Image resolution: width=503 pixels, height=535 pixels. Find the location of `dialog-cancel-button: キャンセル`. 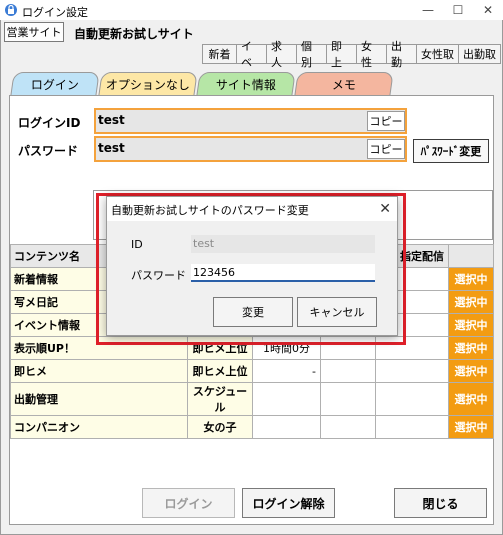

dialog-cancel-button: キャンセル is located at coordinates (337, 312).